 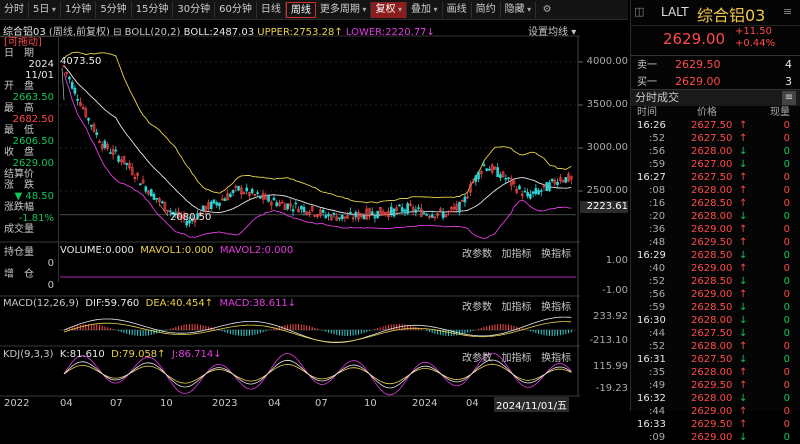 What do you see at coordinates (715, 125) in the screenshot?
I see `tick-row: 16:26 2627.50 ↑ 0` at bounding box center [715, 125].